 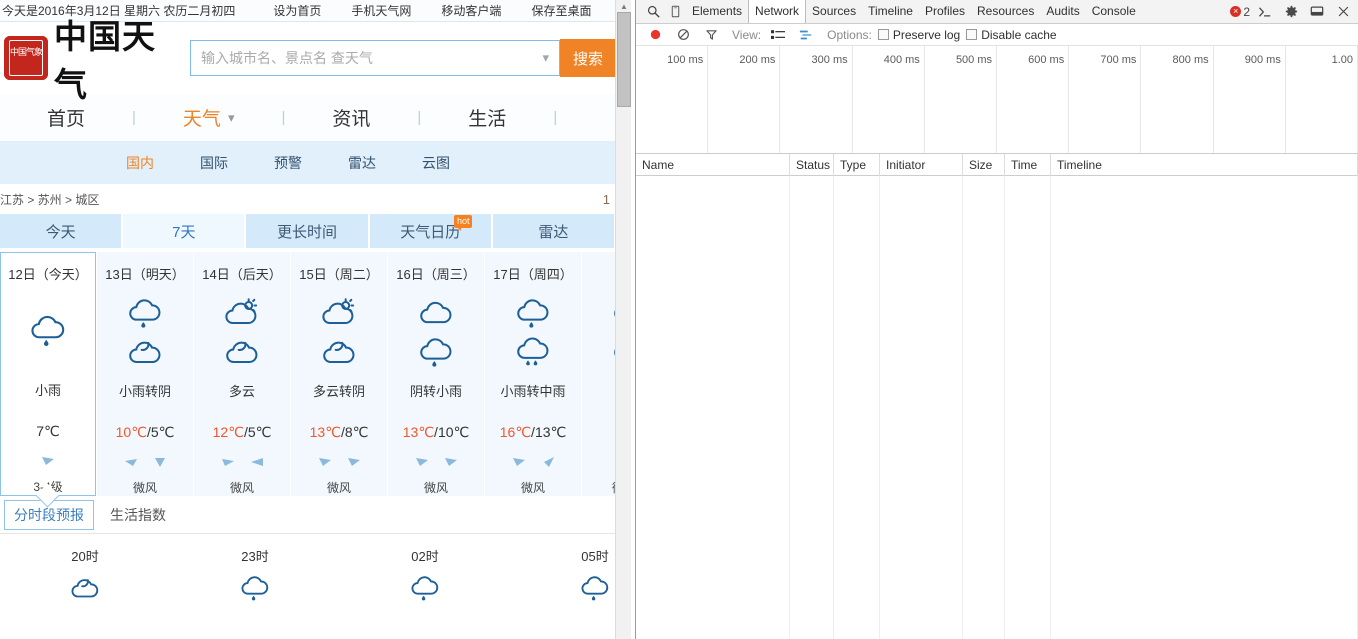 What do you see at coordinates (926, 34) in the screenshot?
I see `preserve-log-label: Preserve log` at bounding box center [926, 34].